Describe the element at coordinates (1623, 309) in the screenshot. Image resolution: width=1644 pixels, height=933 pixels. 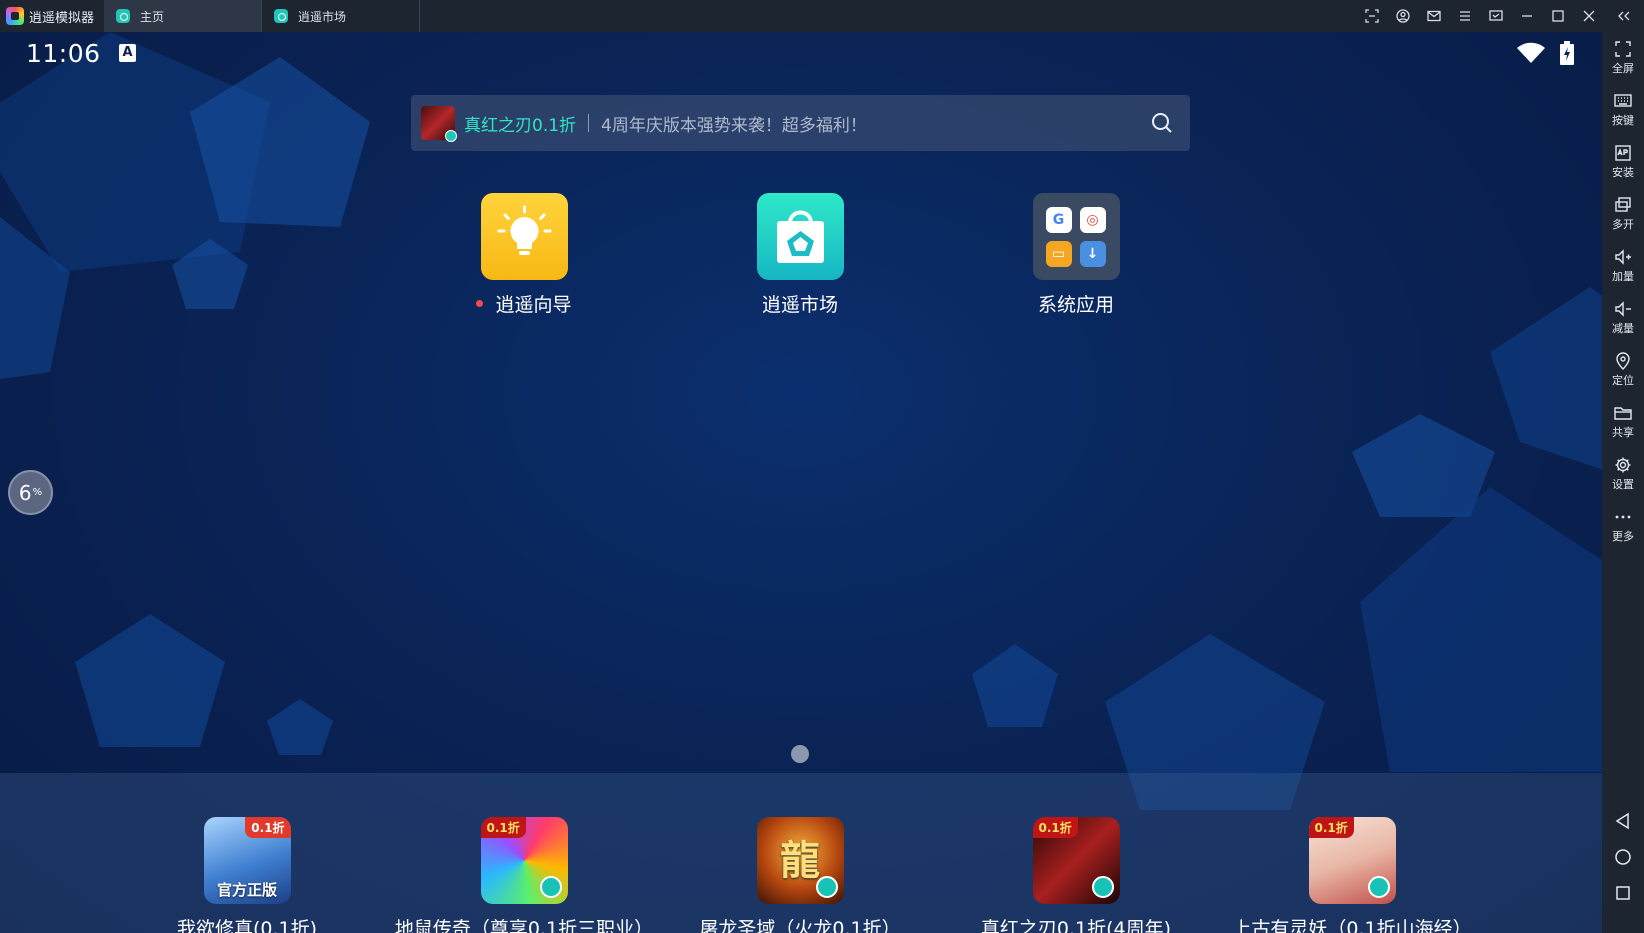
I see `volume-down-icon` at that location.